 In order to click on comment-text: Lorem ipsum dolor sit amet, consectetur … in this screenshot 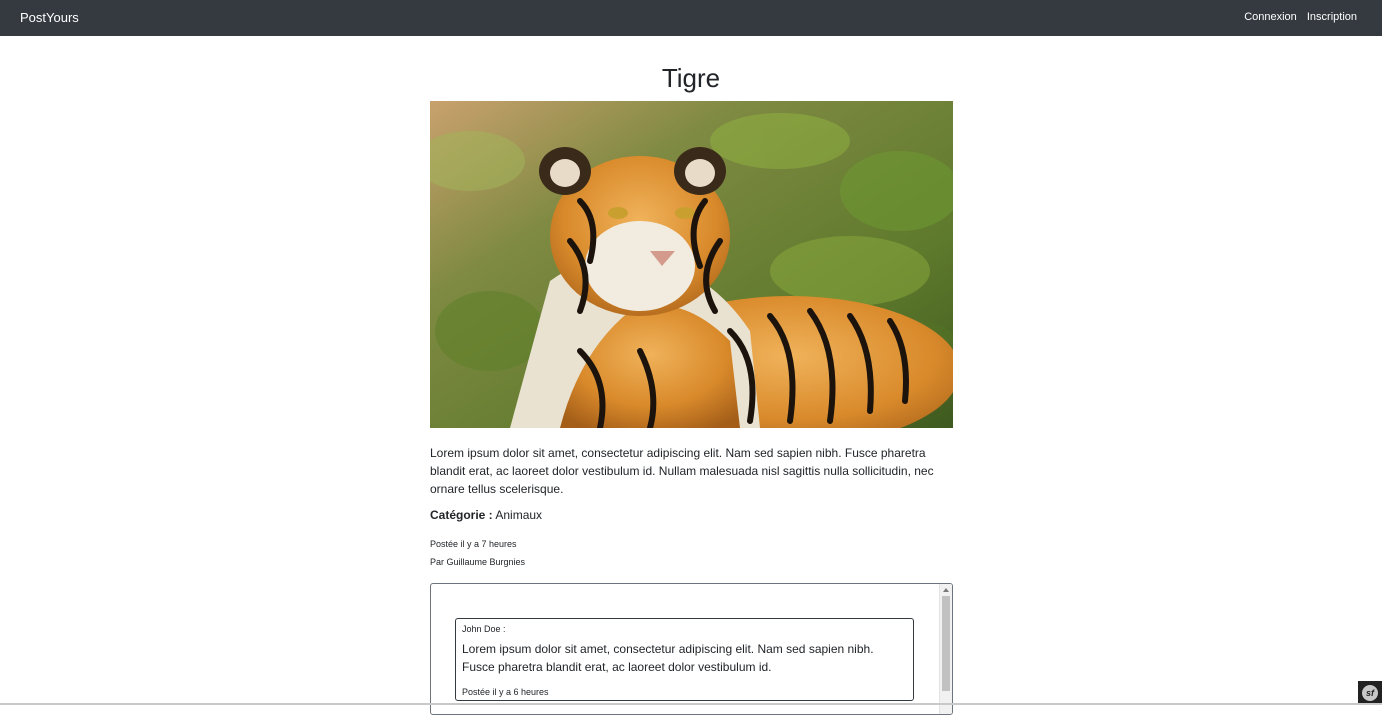, I will do `click(668, 658)`.